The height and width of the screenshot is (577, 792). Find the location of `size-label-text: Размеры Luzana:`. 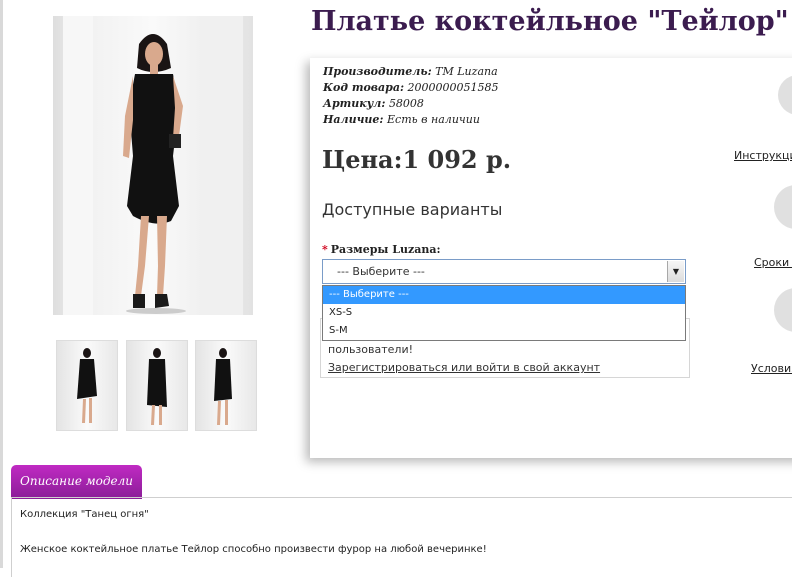

size-label-text: Размеры Luzana: is located at coordinates (385, 249).